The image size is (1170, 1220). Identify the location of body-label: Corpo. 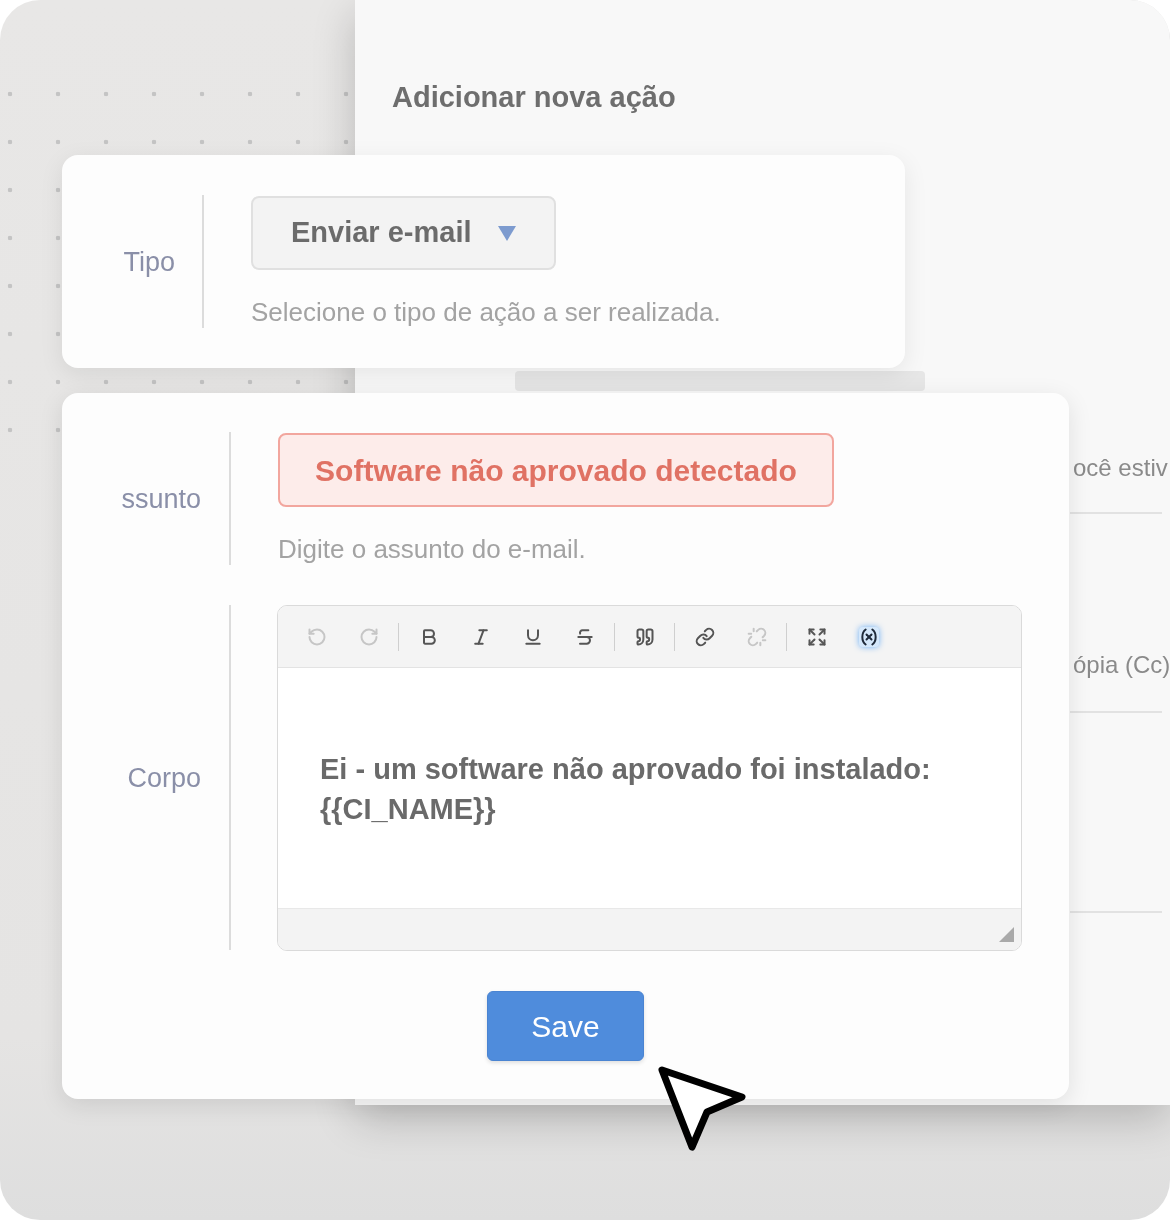
(164, 778).